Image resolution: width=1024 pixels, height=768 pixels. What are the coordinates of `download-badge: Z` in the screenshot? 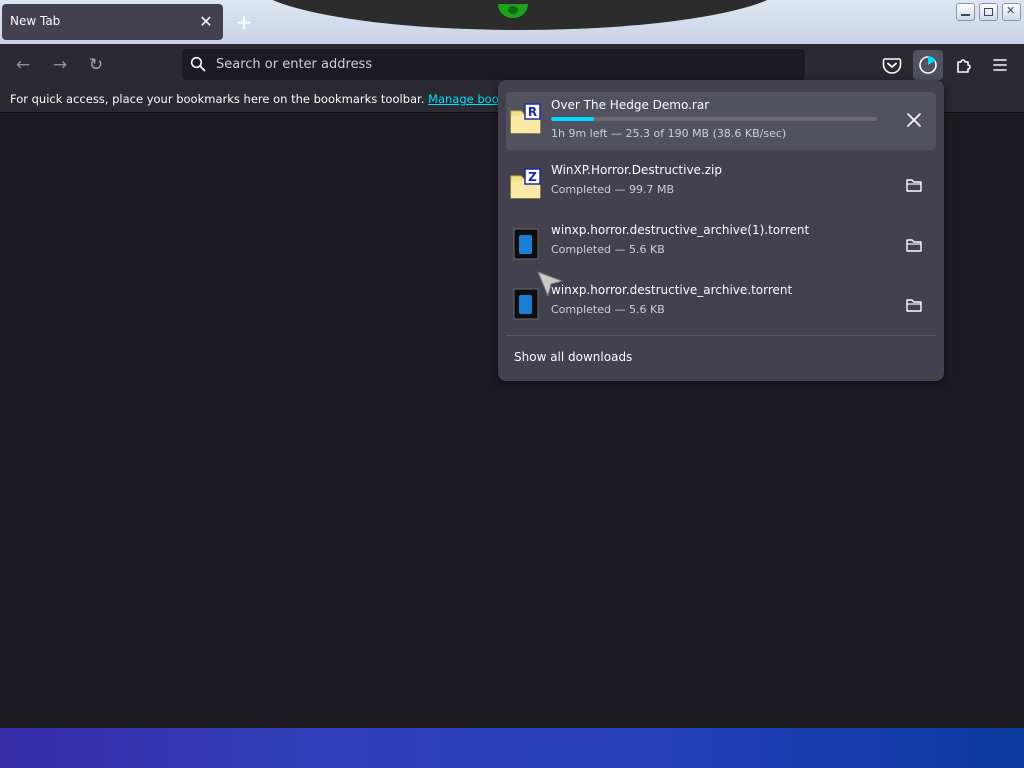 It's located at (532, 177).